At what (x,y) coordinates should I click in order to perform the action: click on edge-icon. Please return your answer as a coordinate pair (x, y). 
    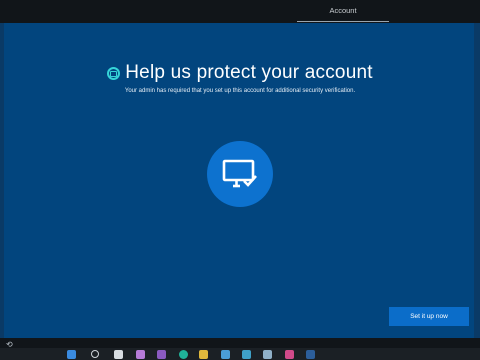
    Looking at the image, I should click on (161, 354).